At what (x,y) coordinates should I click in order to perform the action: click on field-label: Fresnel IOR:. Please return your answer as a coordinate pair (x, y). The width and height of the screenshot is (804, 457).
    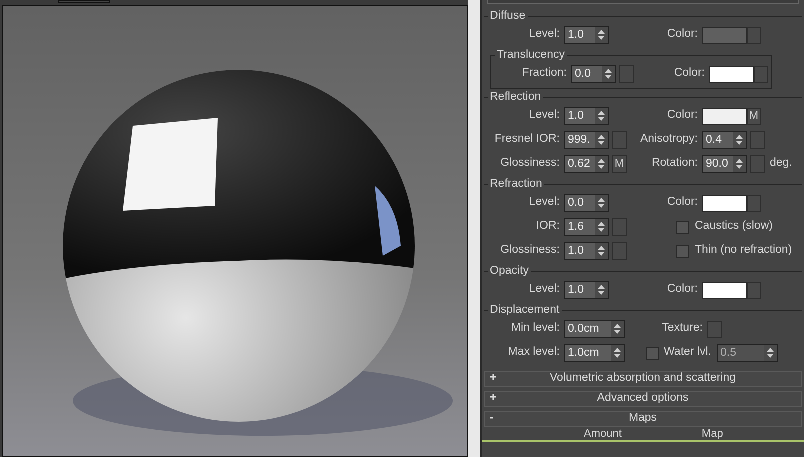
    Looking at the image, I should click on (527, 140).